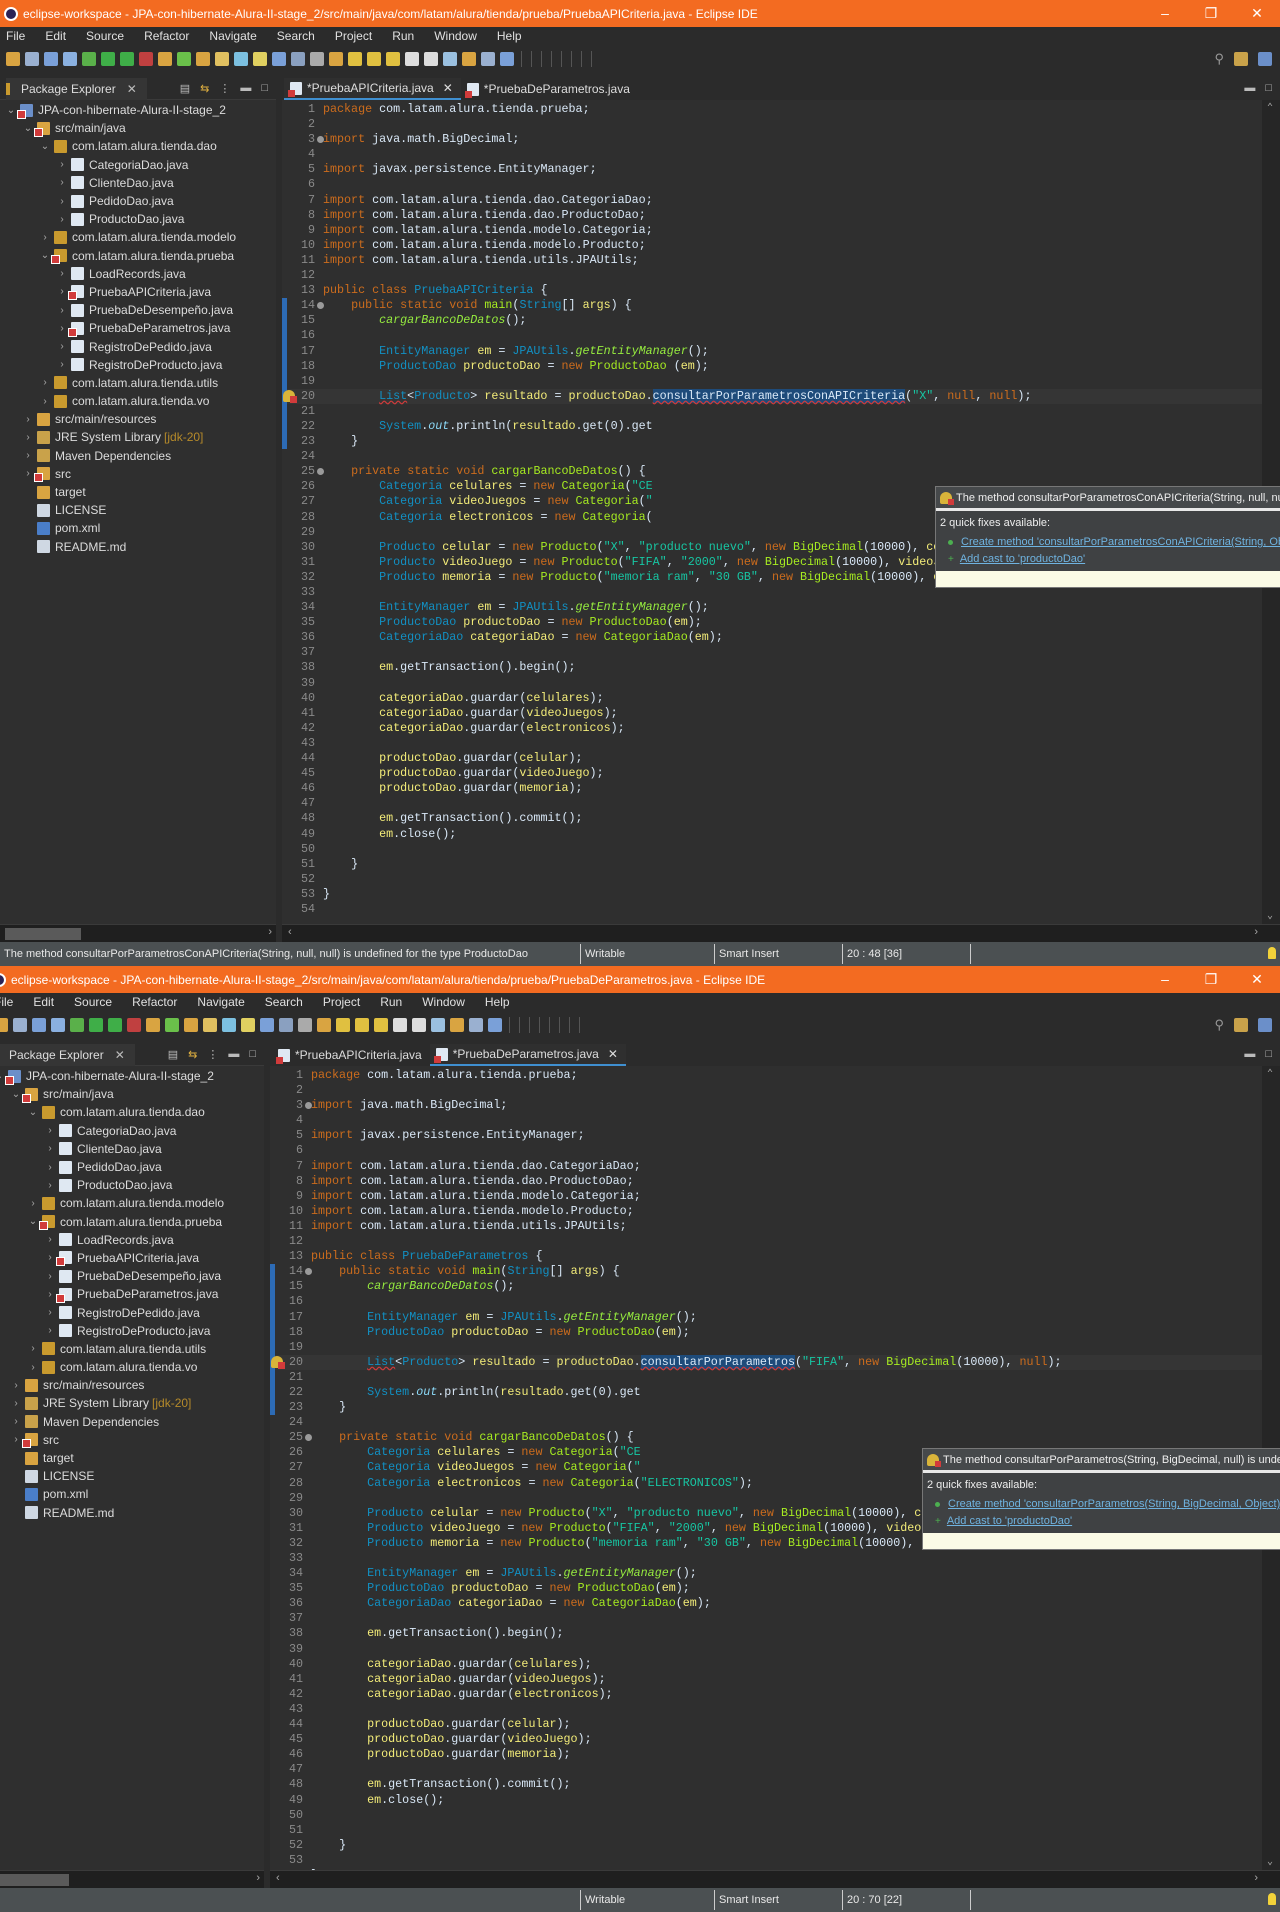  I want to click on tree-item: › CategoriaDao.java, so click(138, 165).